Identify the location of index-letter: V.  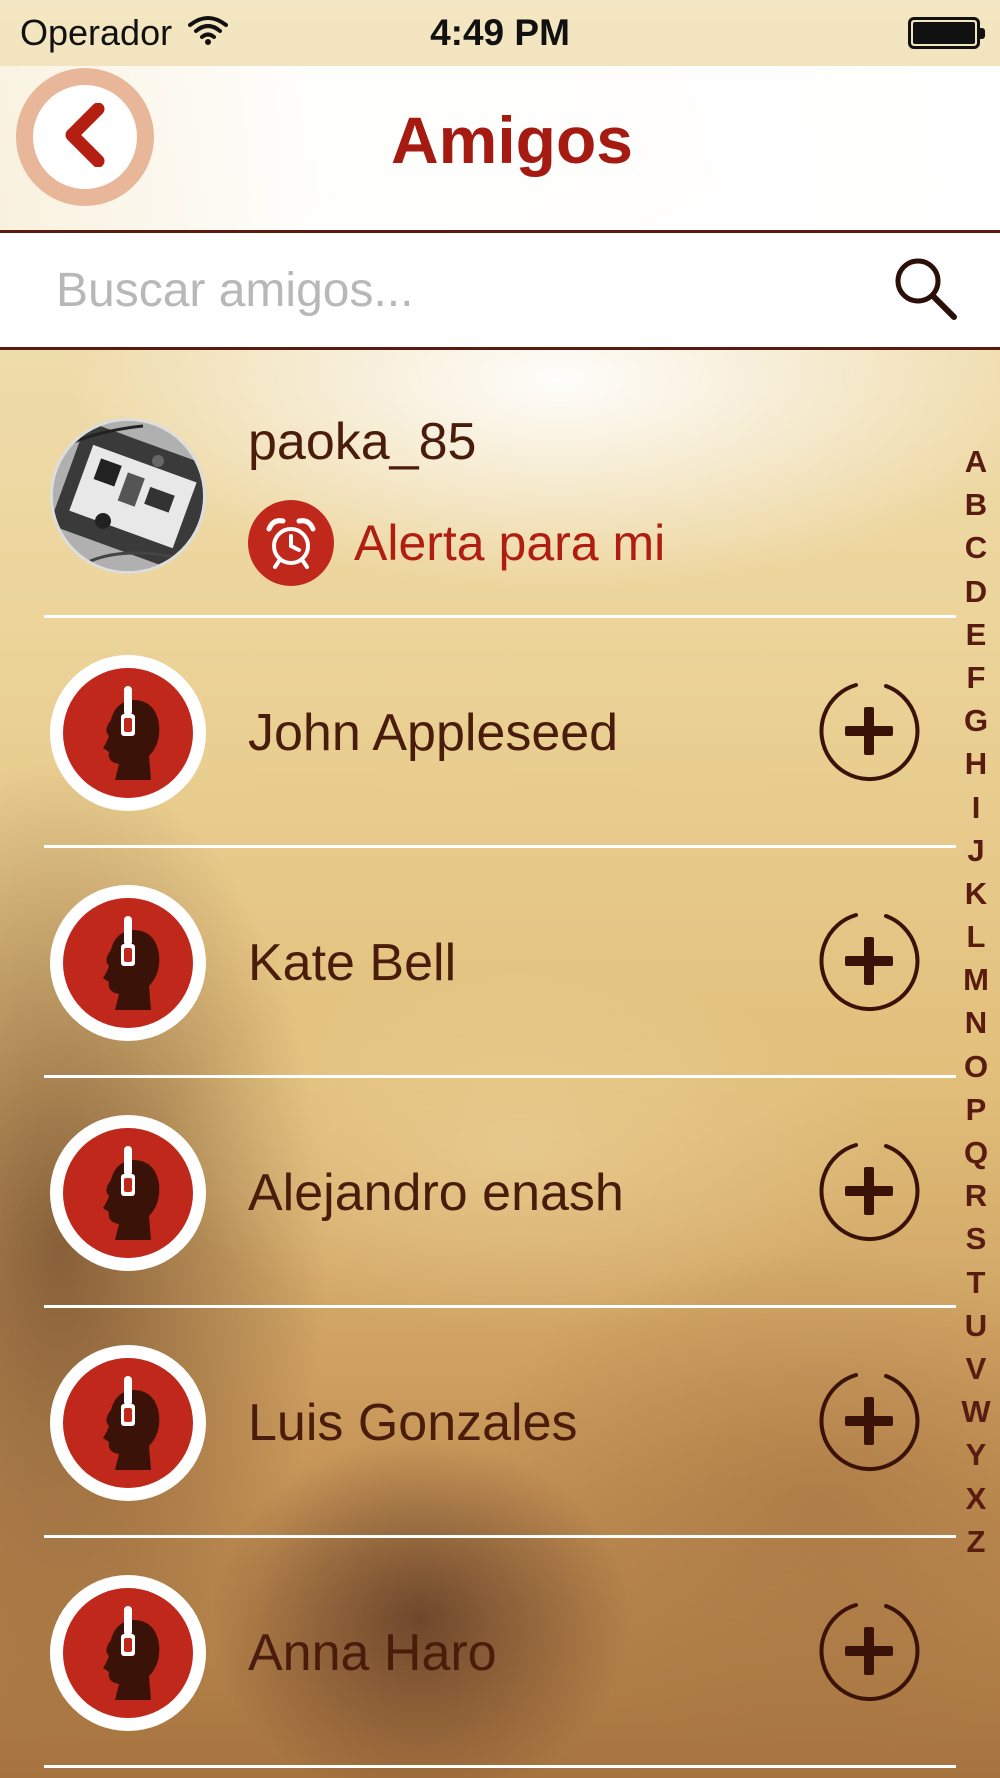
(976, 1368).